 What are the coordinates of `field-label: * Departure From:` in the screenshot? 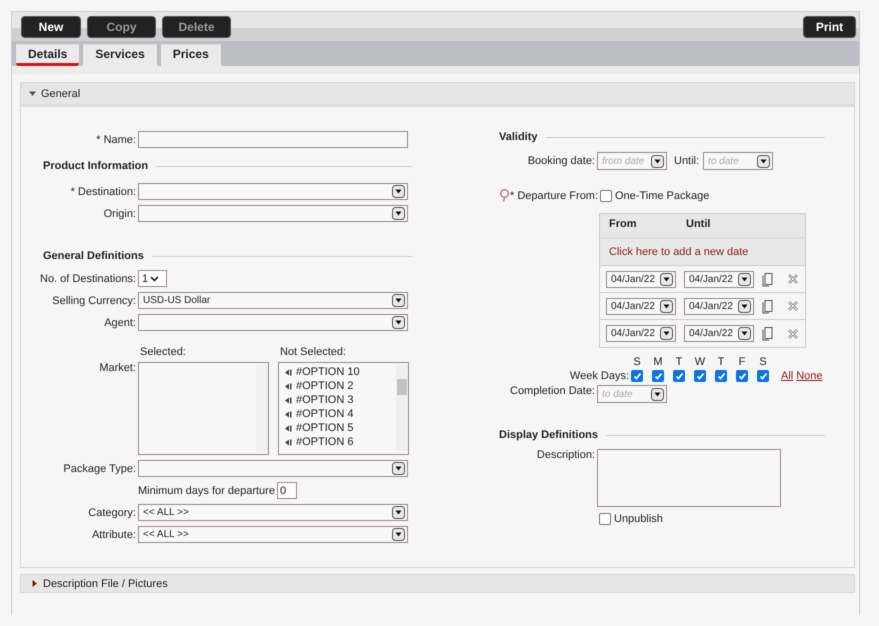 It's located at (553, 196).